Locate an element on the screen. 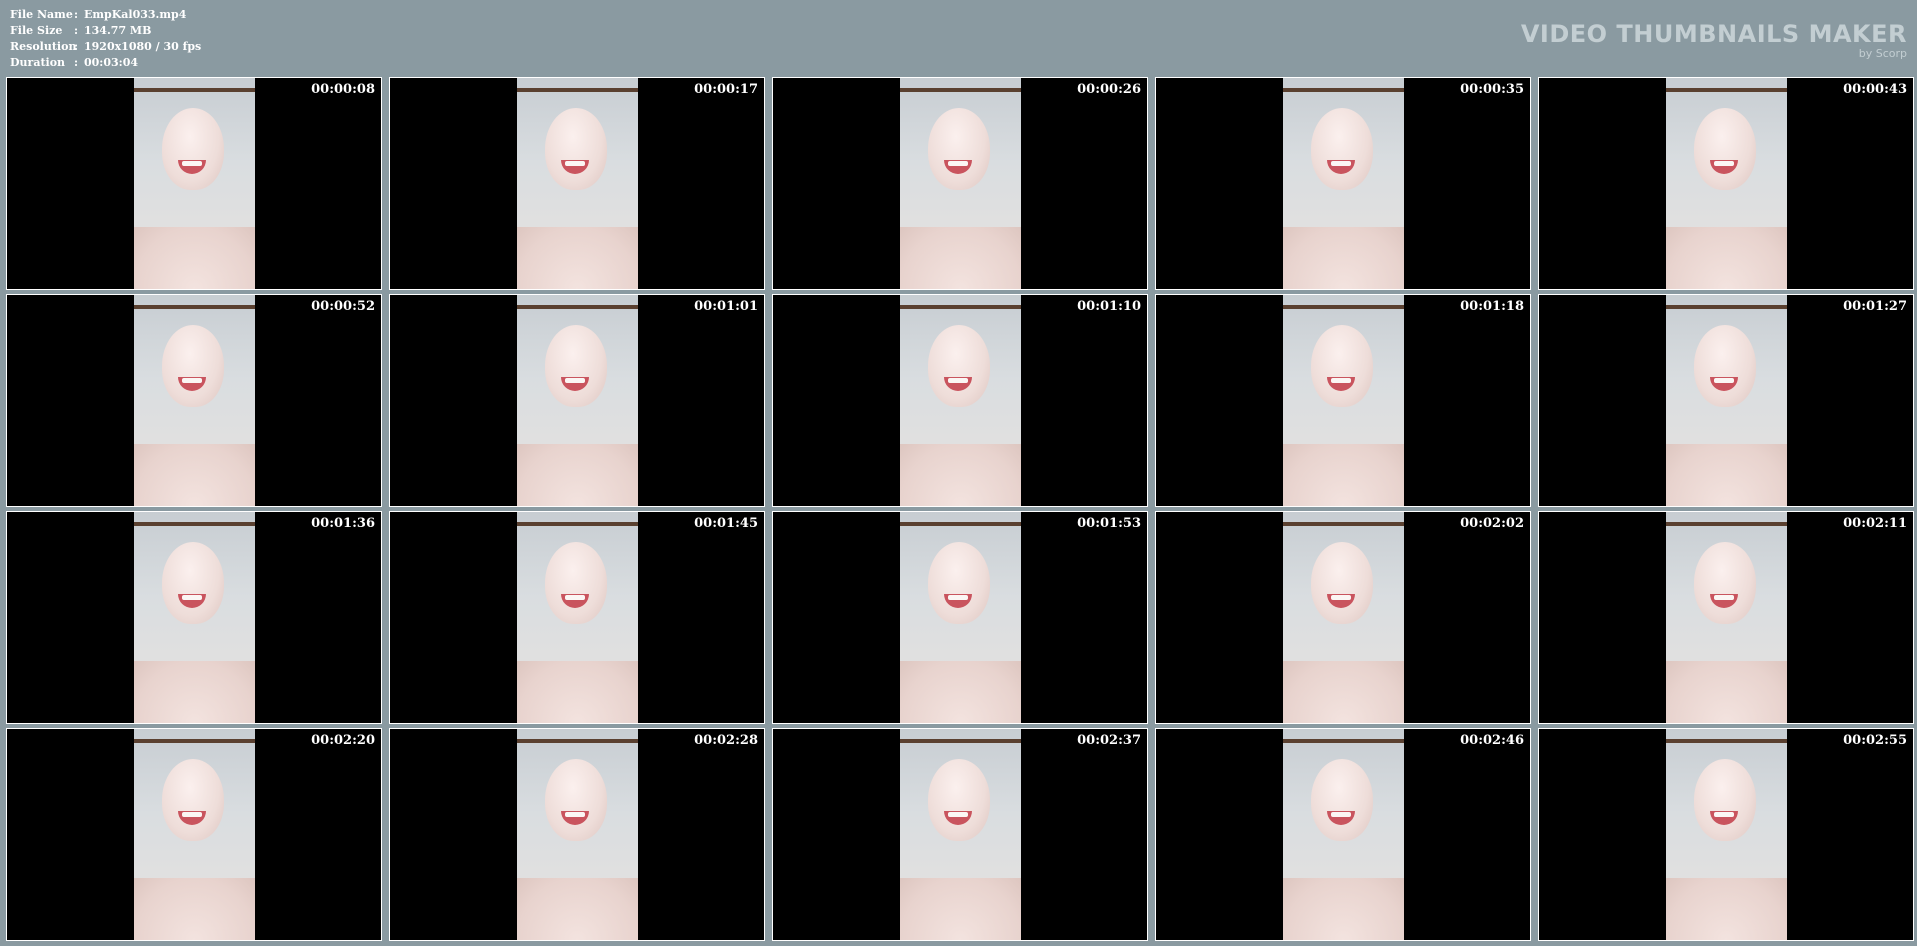  timestamp: 00:02:37 is located at coordinates (1109, 740).